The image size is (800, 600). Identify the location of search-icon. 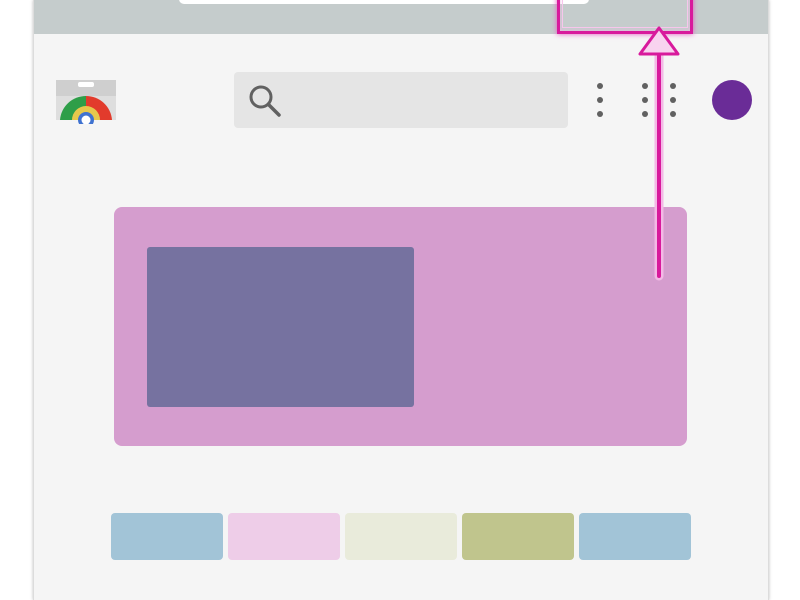
(265, 101).